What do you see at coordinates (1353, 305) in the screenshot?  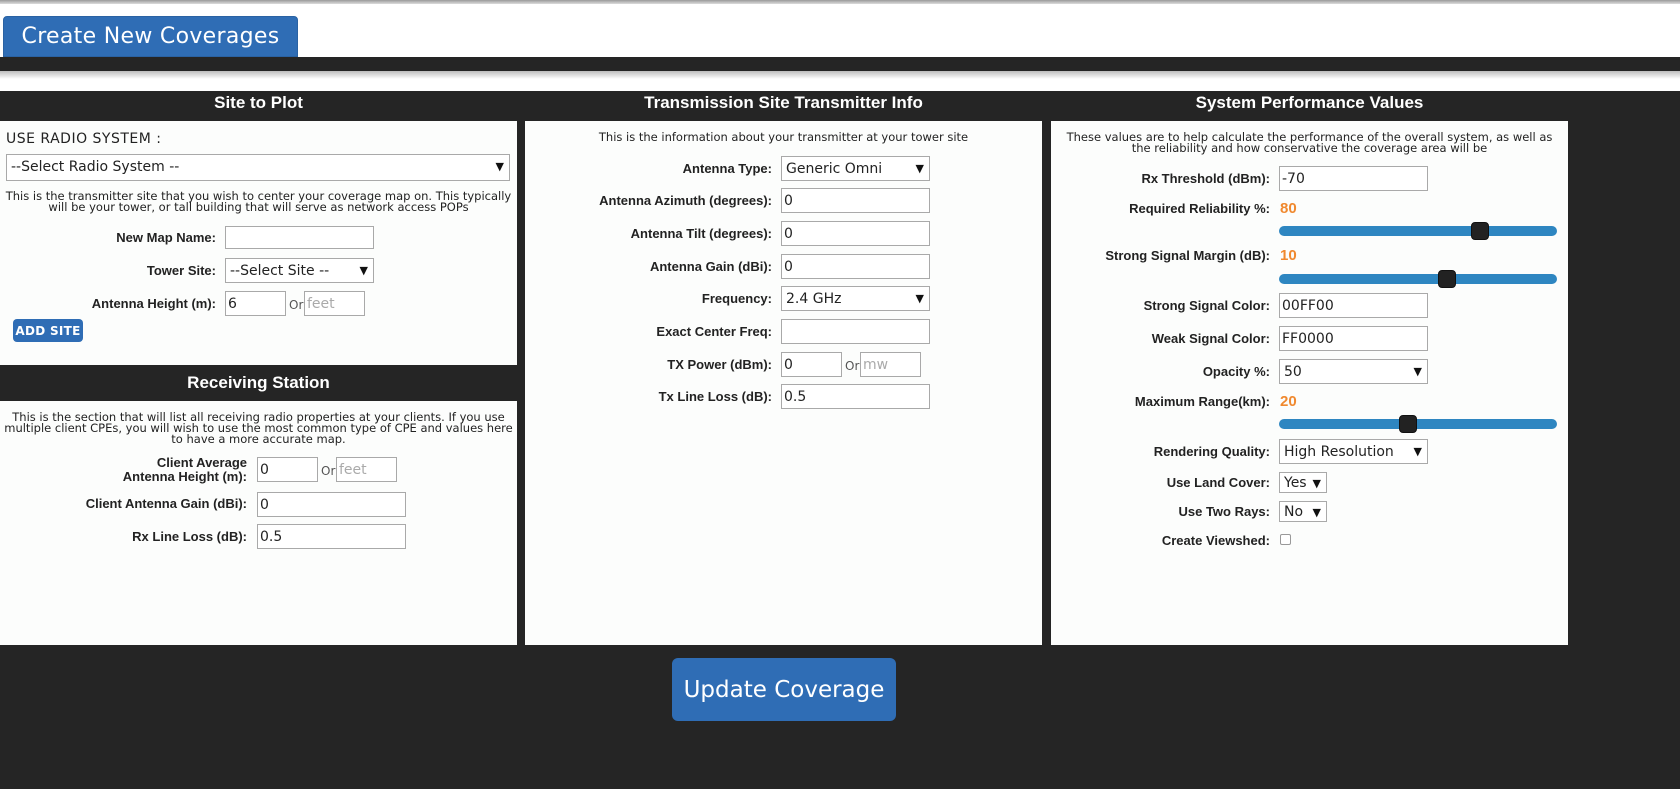 I see `strong-color-input: 00FF00` at bounding box center [1353, 305].